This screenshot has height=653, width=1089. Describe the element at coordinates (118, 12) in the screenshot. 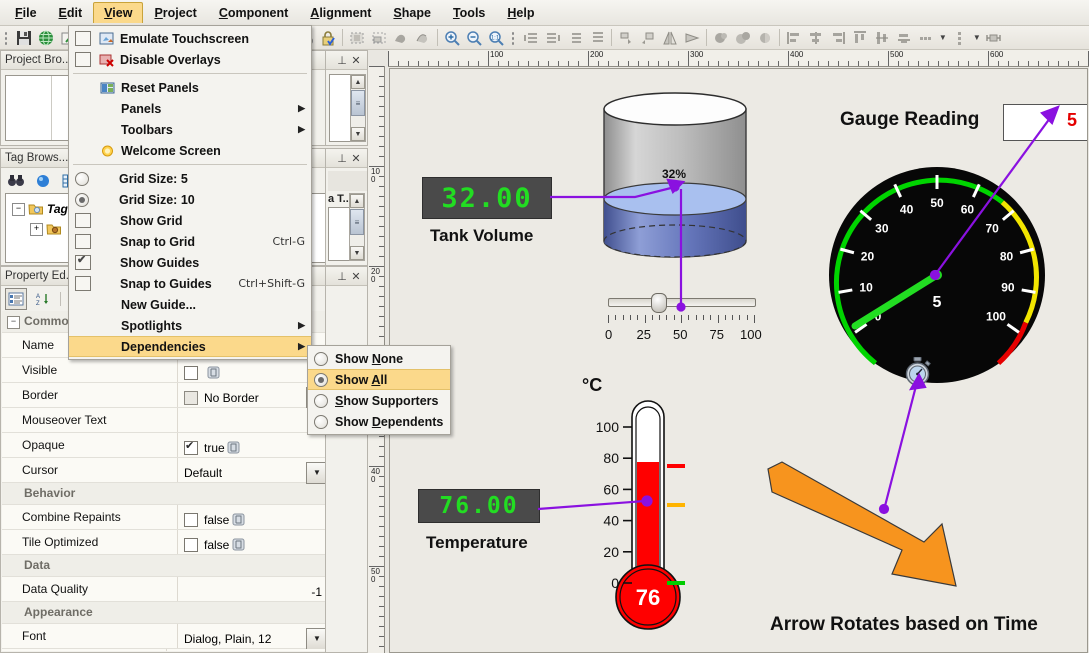

I see `menu-view: View` at that location.